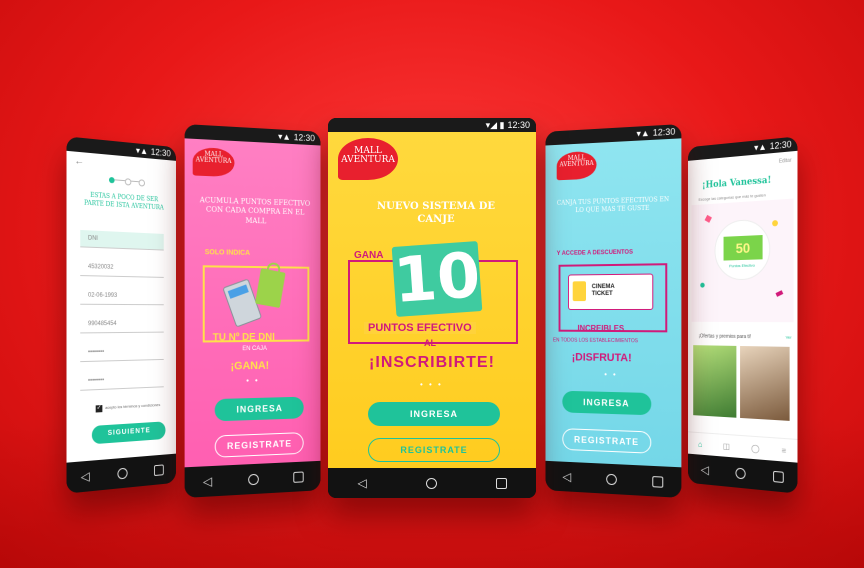 The height and width of the screenshot is (568, 864). I want to click on points-badge: 50 Puntos Efectivo, so click(742, 249).